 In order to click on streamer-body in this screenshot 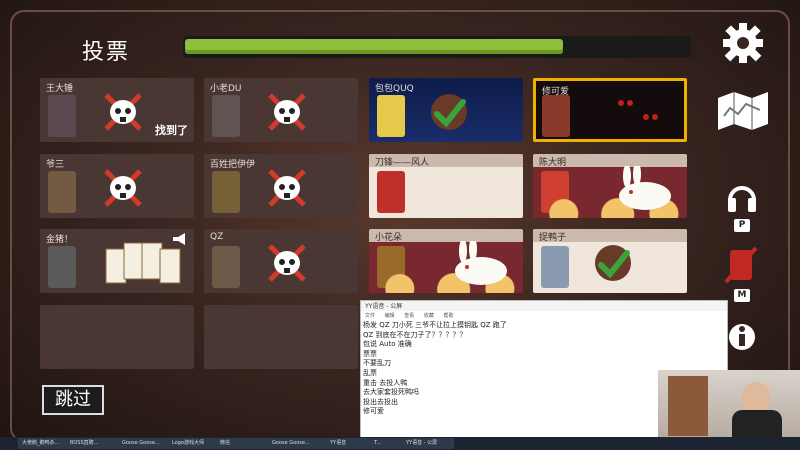, I will do `click(757, 425)`.